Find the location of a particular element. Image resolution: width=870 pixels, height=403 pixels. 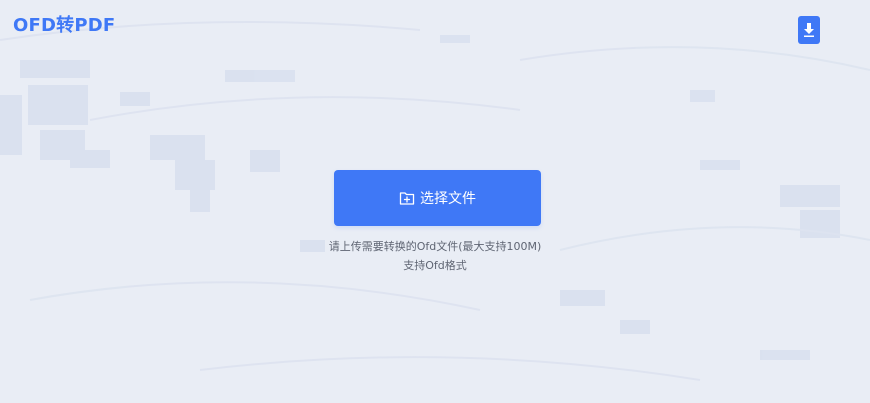

download-button is located at coordinates (809, 30).